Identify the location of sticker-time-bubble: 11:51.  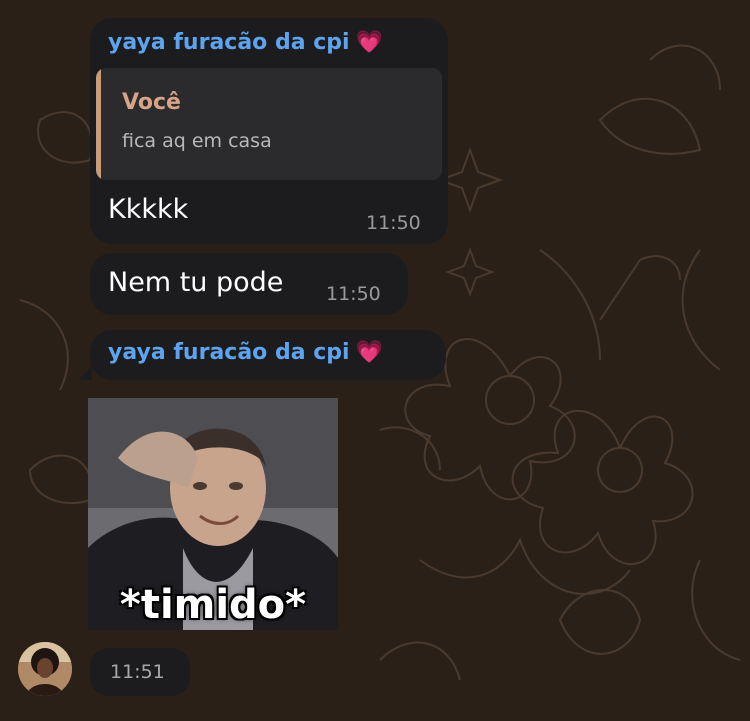
(140, 672).